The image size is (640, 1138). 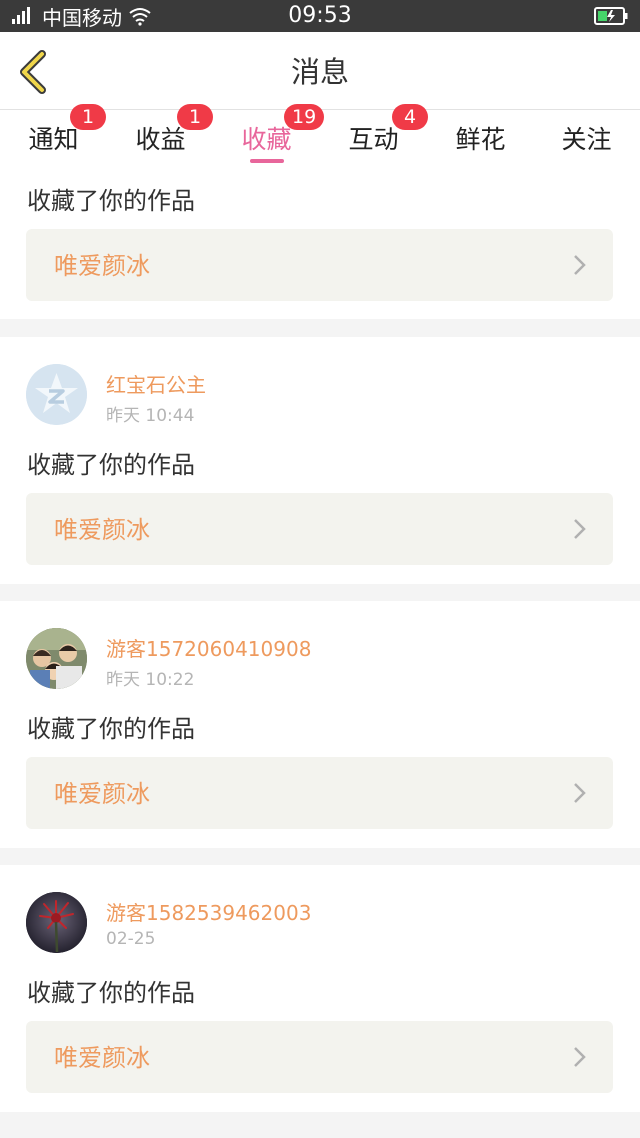 I want to click on tab-earnings: 收益 1, so click(x=160, y=138).